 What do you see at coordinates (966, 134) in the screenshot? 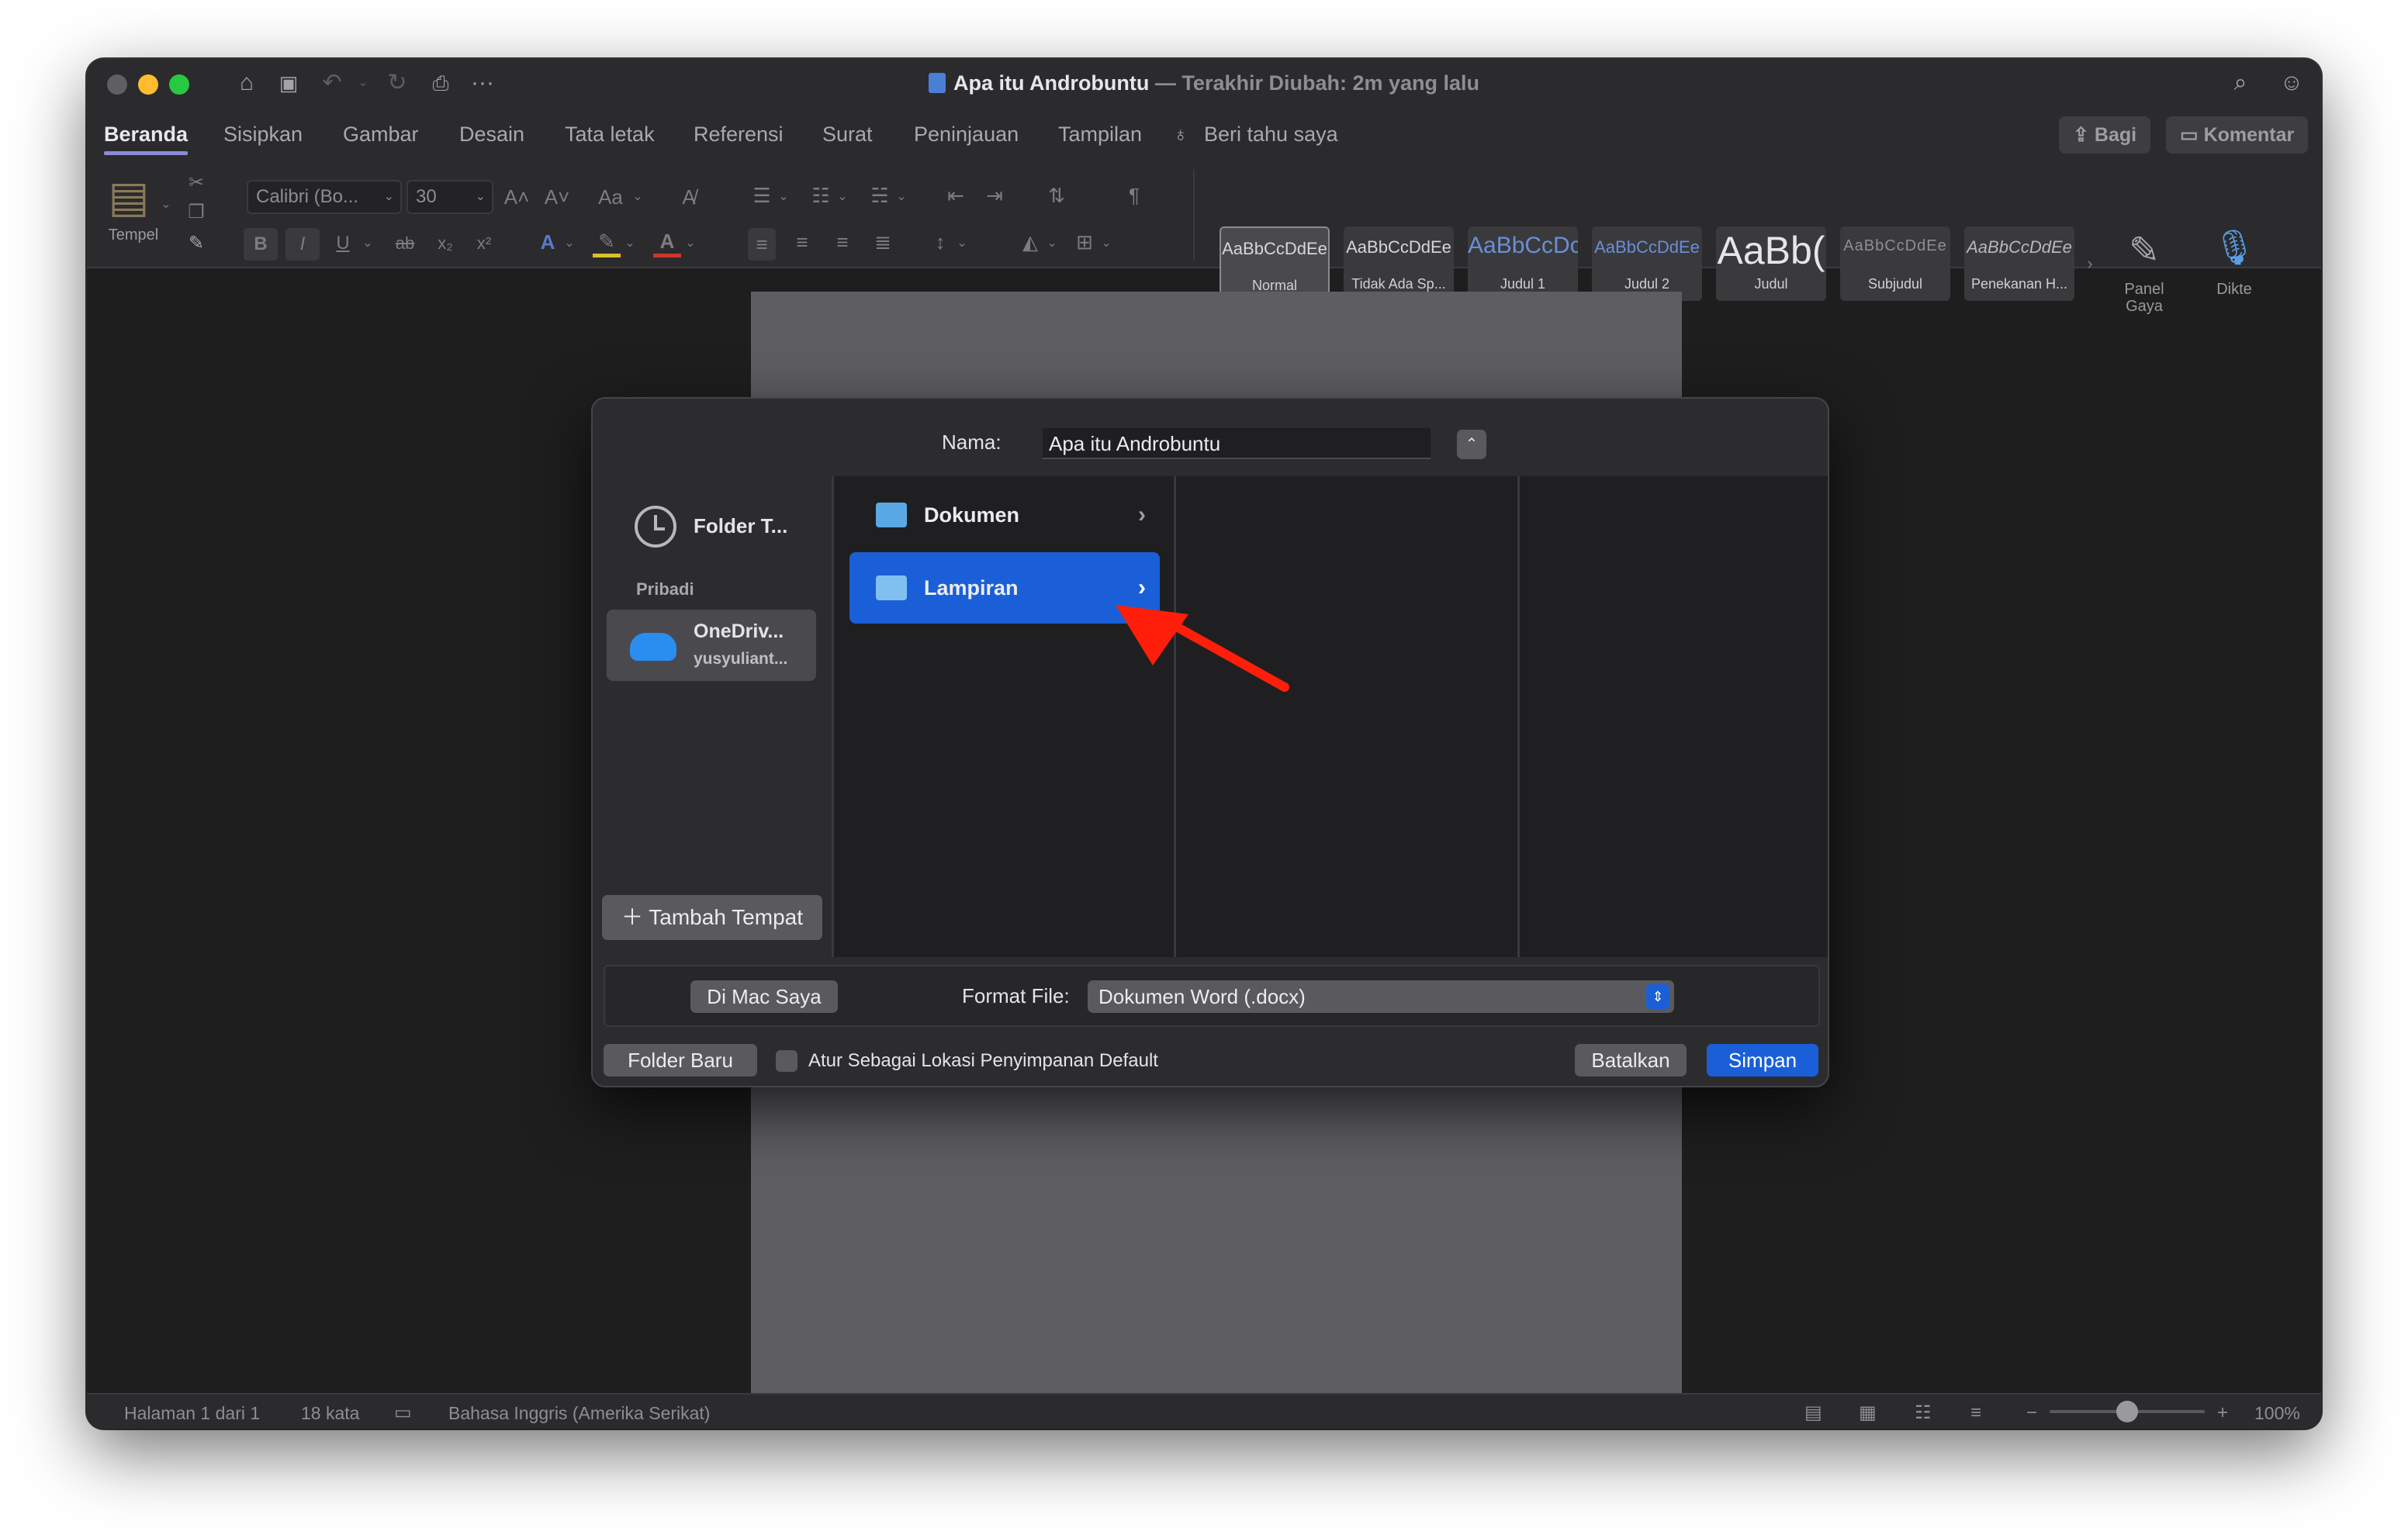
I see `tab-peninjauan: Peninjauan` at bounding box center [966, 134].